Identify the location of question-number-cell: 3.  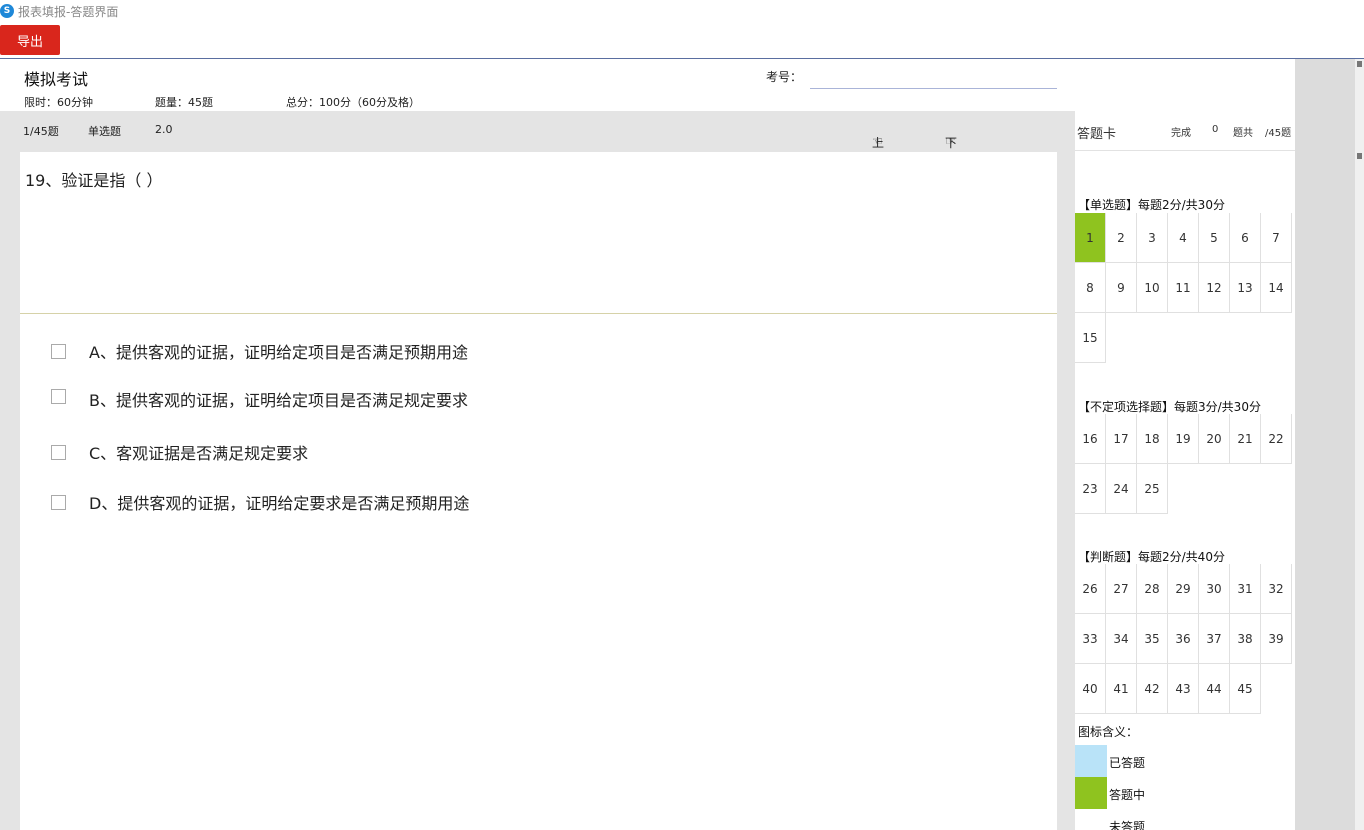
(1152, 238).